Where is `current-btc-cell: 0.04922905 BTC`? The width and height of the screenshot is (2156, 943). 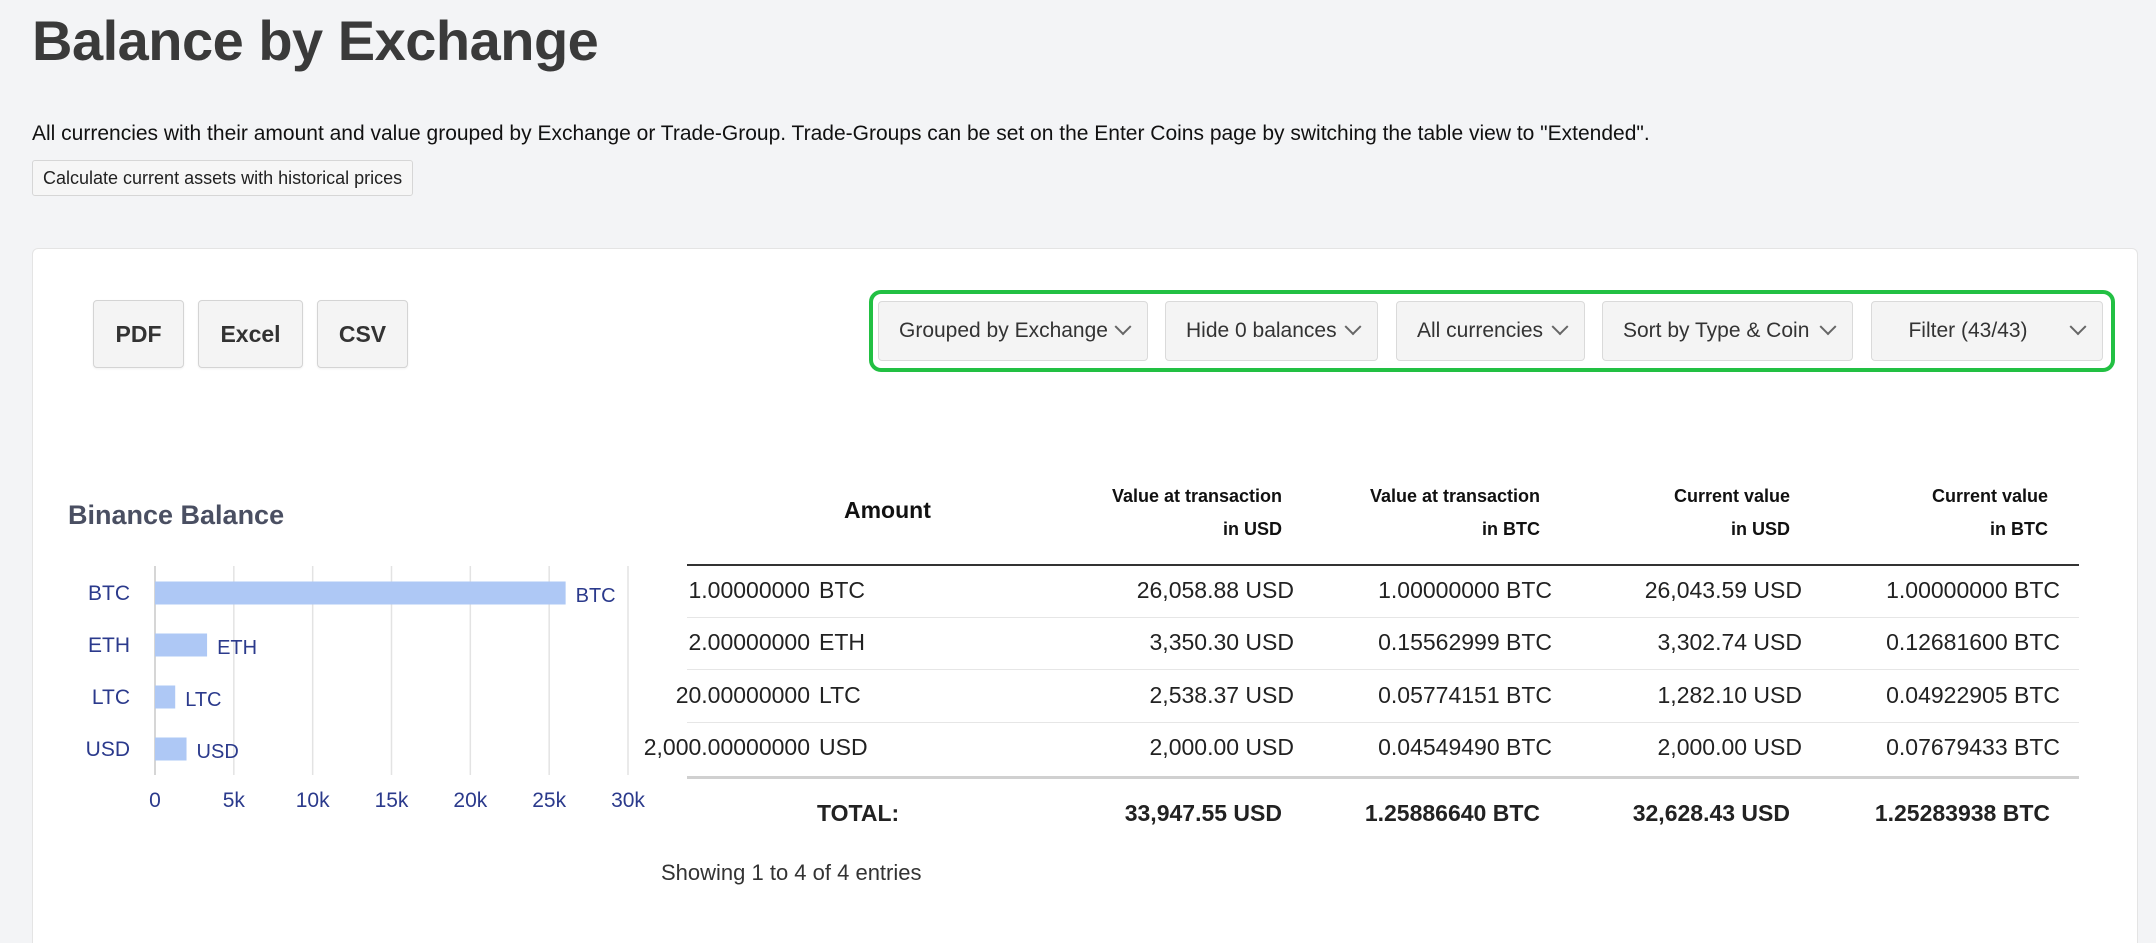 current-btc-cell: 0.04922905 BTC is located at coordinates (1973, 695).